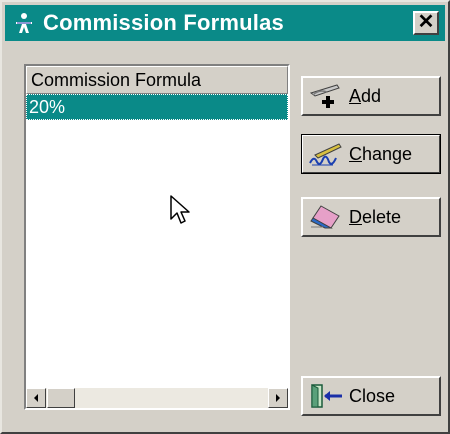  Describe the element at coordinates (24, 23) in the screenshot. I see `app-figure-icon` at that location.